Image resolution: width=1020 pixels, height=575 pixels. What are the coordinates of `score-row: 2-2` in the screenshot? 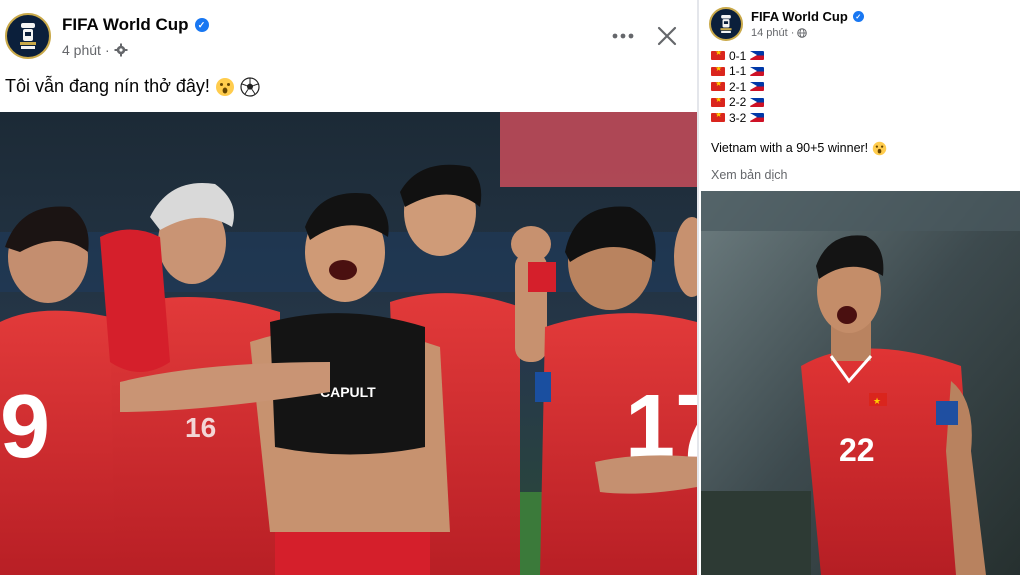 It's located at (738, 103).